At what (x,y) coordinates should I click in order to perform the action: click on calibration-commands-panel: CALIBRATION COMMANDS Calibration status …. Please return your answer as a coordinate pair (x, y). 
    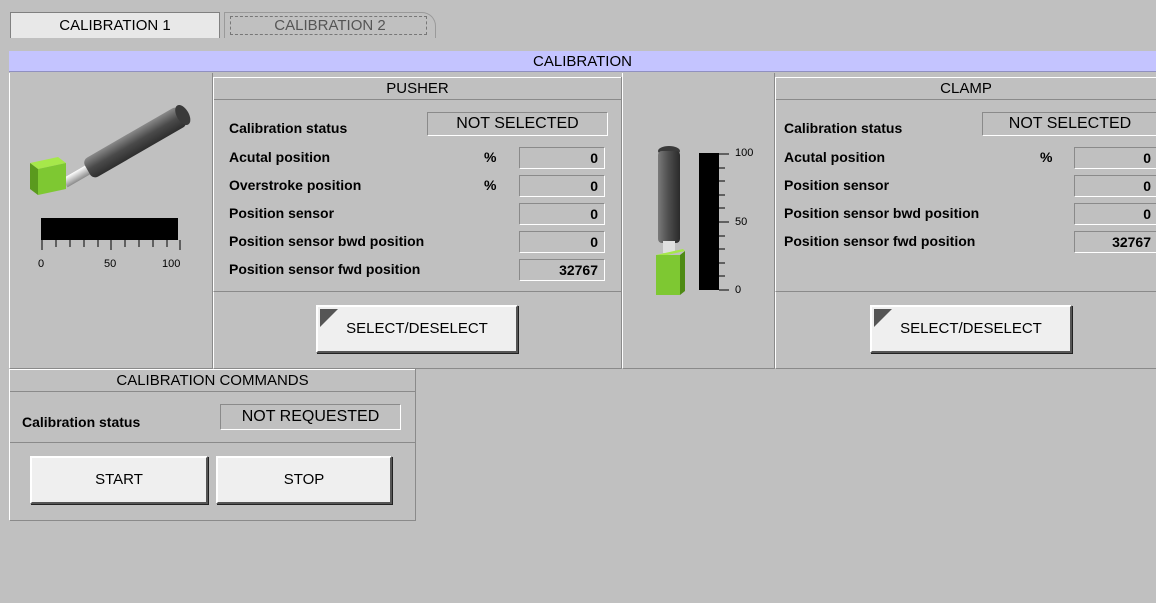
    Looking at the image, I should click on (212, 445).